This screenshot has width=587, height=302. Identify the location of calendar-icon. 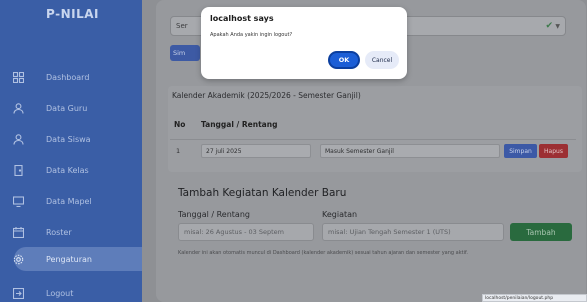
(18, 232).